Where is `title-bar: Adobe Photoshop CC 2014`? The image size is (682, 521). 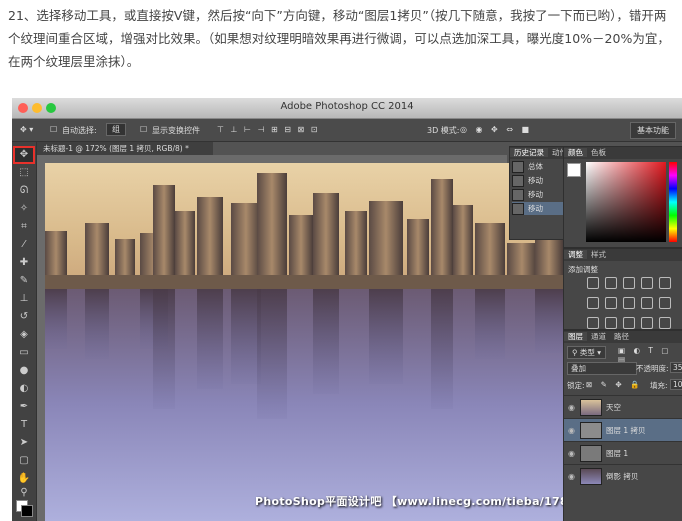
title-bar: Adobe Photoshop CC 2014 is located at coordinates (347, 108).